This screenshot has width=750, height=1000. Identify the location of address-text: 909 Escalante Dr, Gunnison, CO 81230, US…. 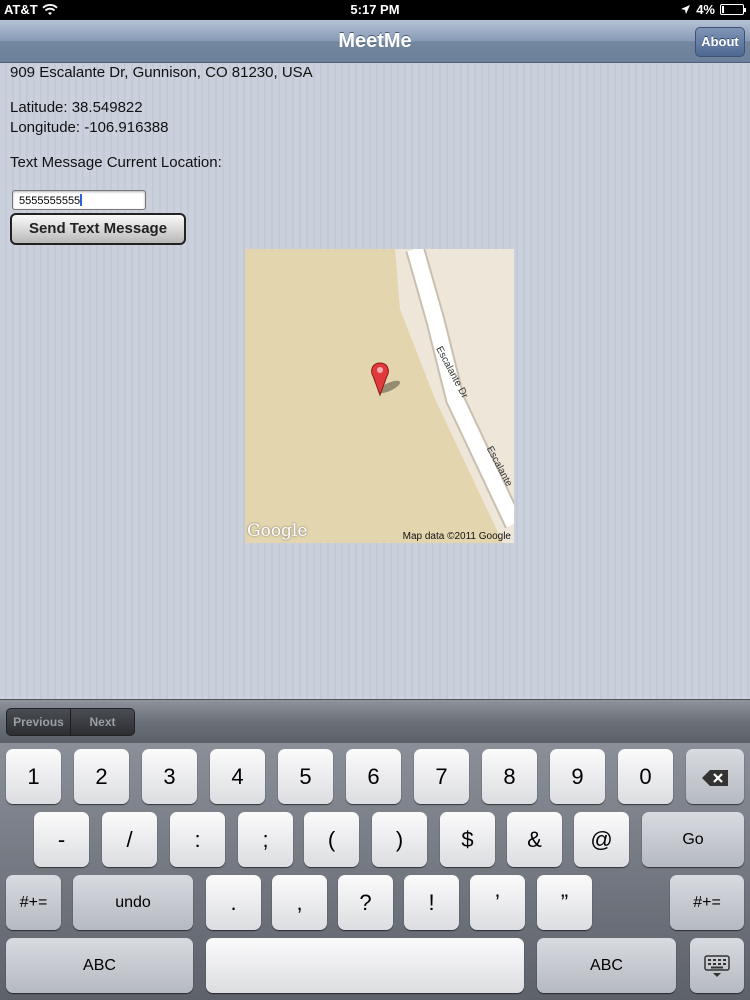
(161, 72).